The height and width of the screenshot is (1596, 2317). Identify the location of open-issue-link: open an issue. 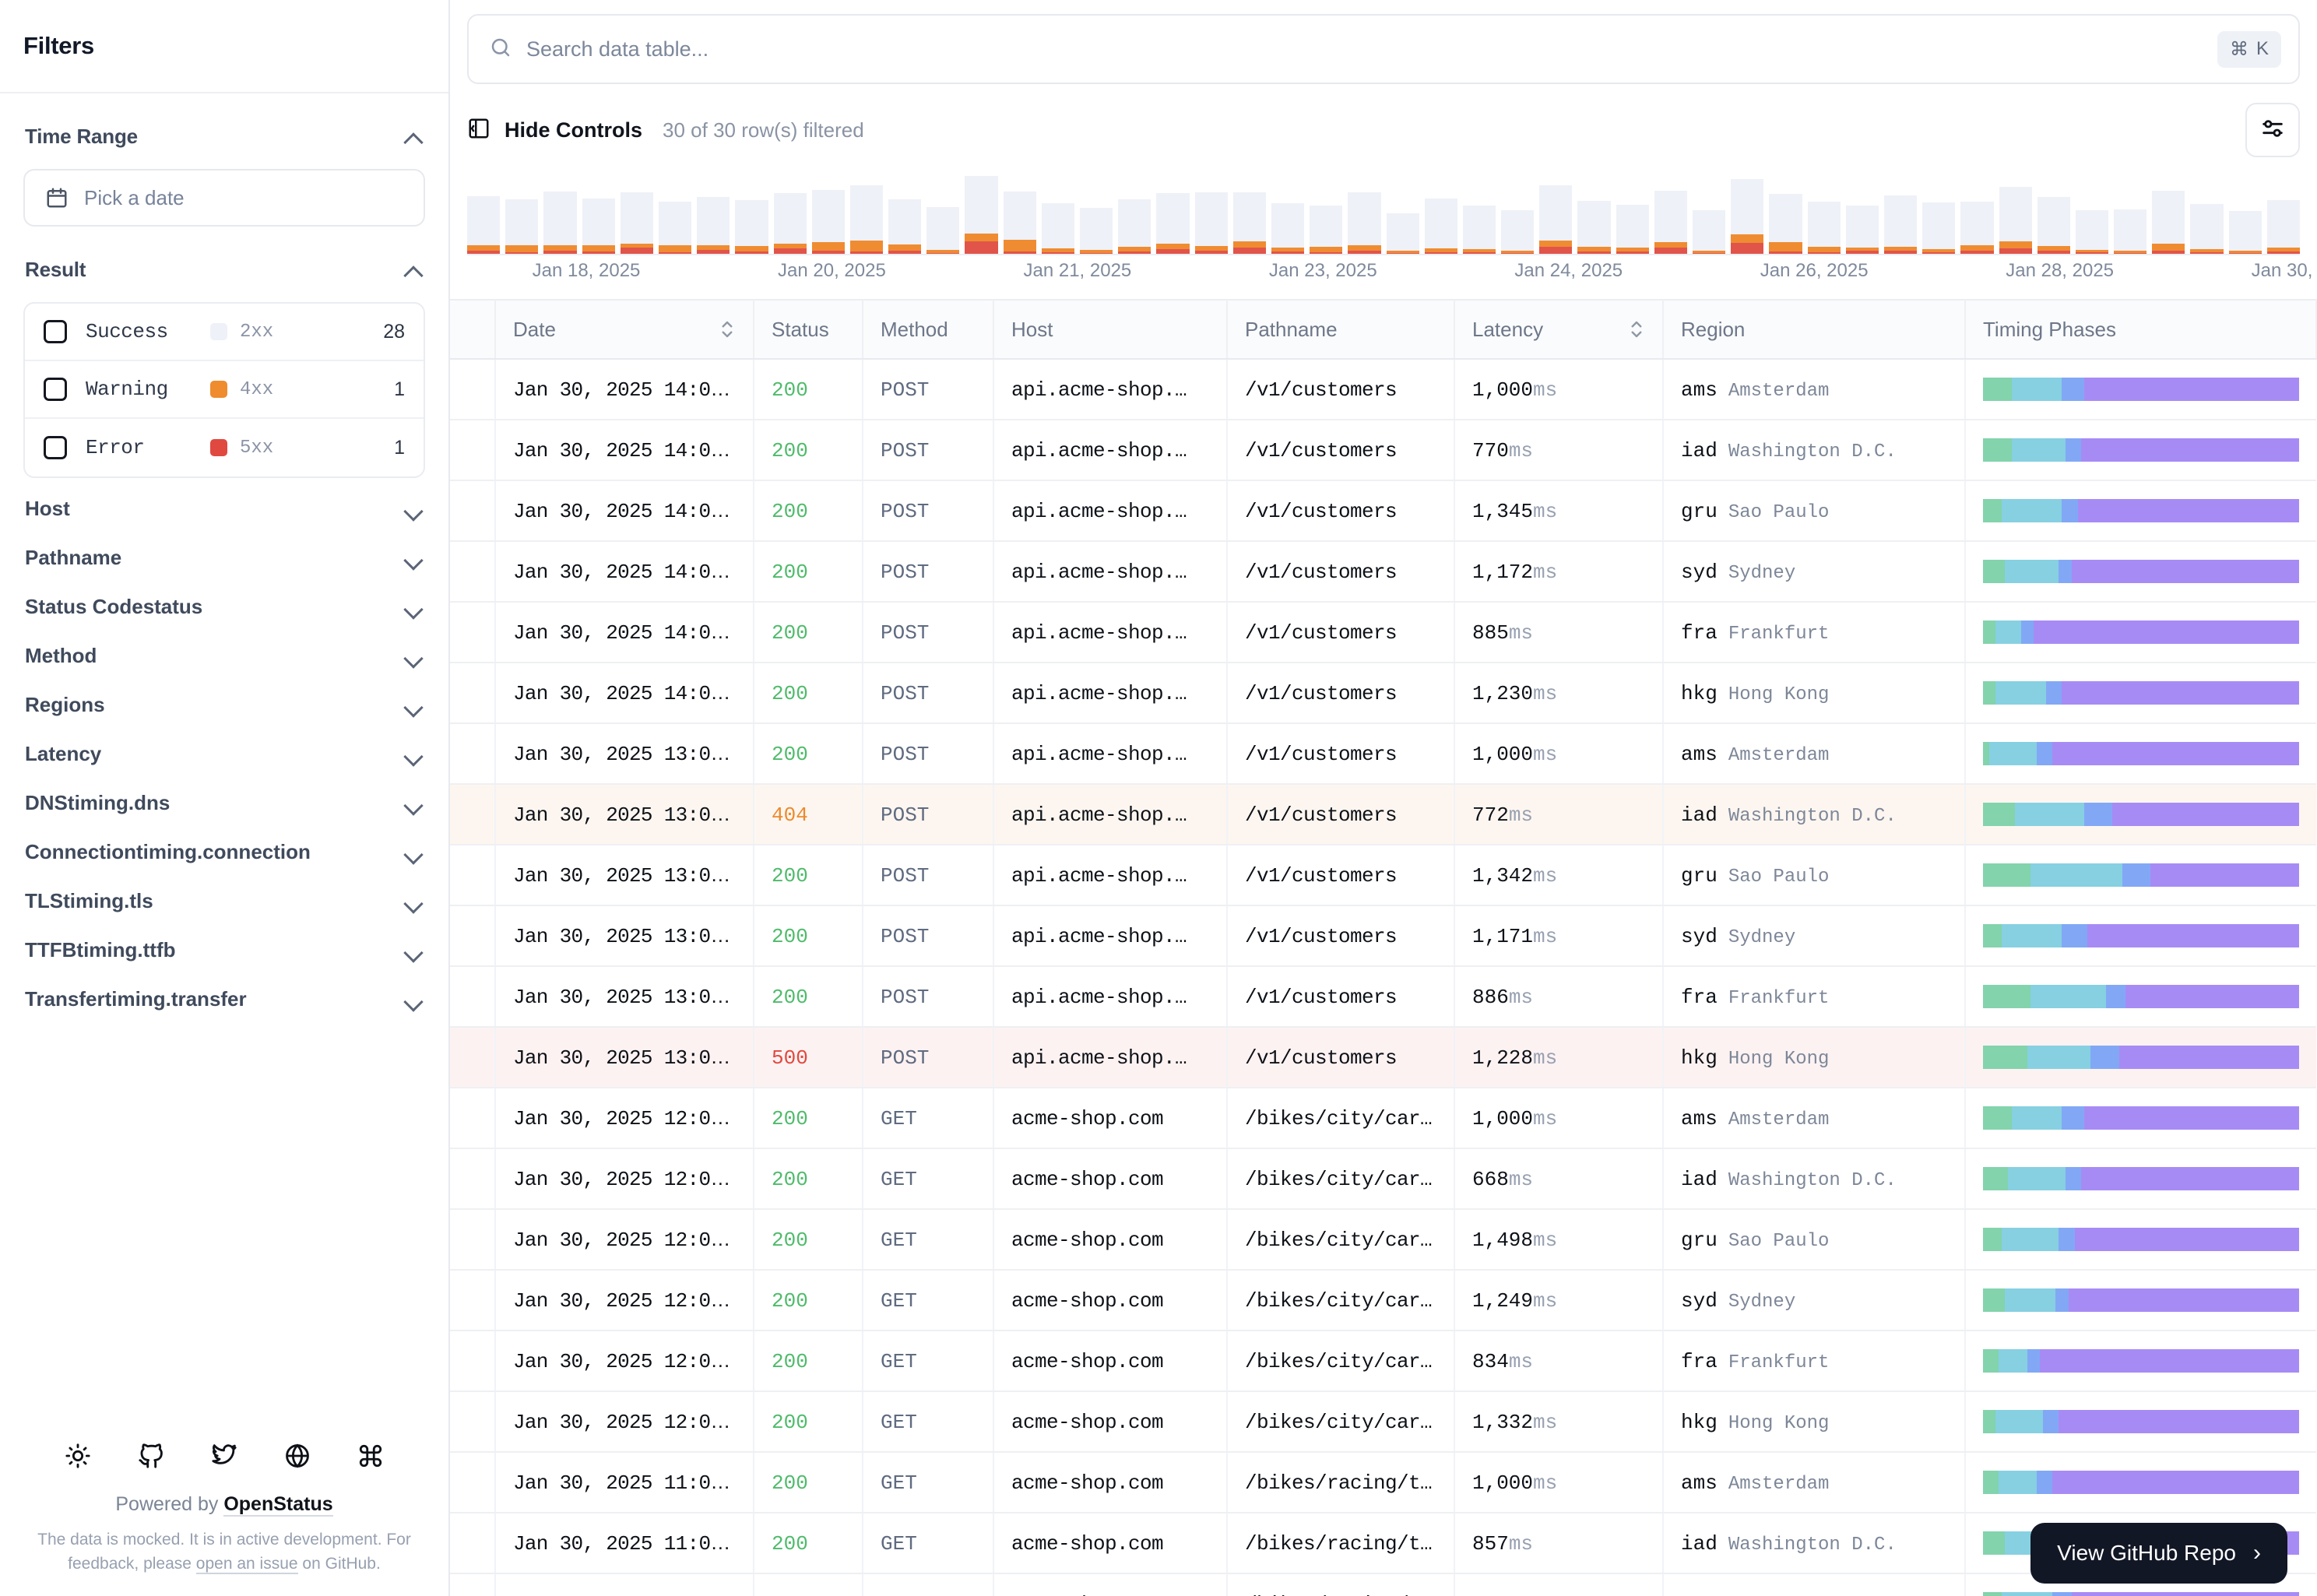
(247, 1564).